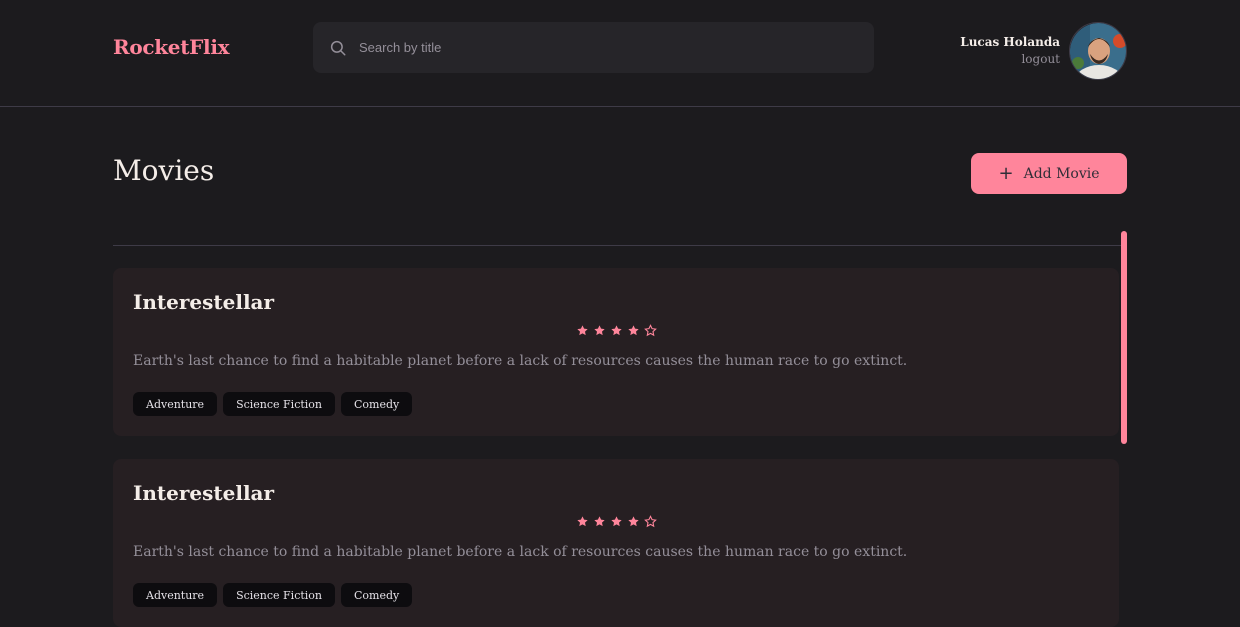  I want to click on divider, so click(620, 245).